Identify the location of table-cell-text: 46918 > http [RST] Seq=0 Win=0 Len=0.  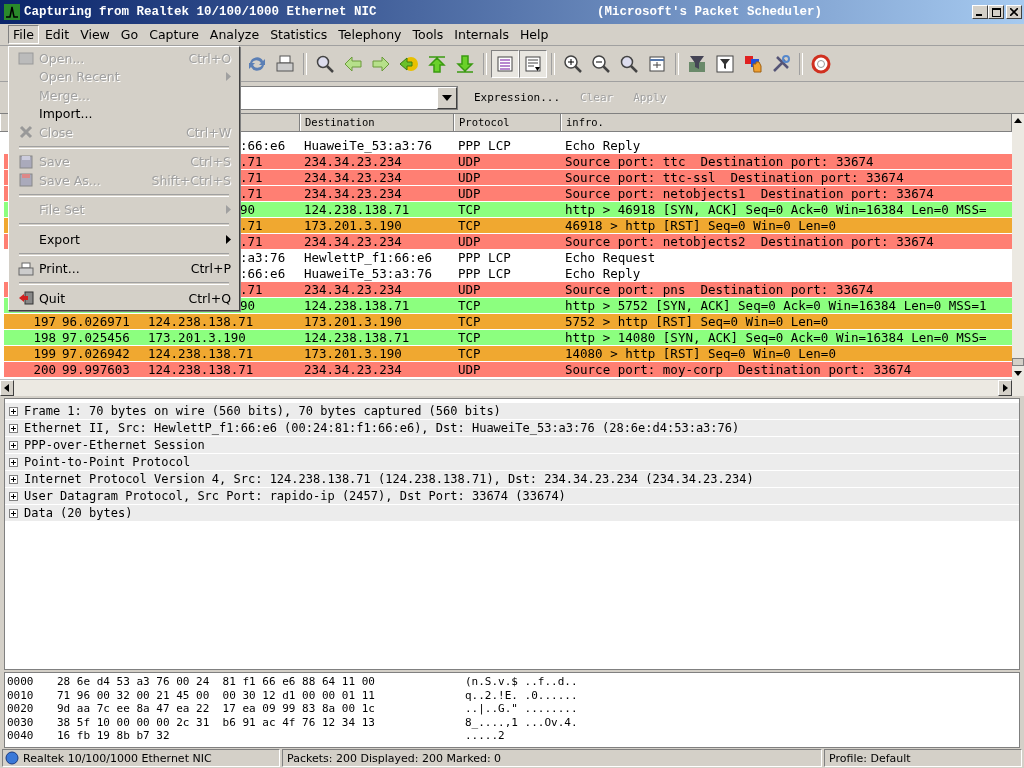
(700, 225).